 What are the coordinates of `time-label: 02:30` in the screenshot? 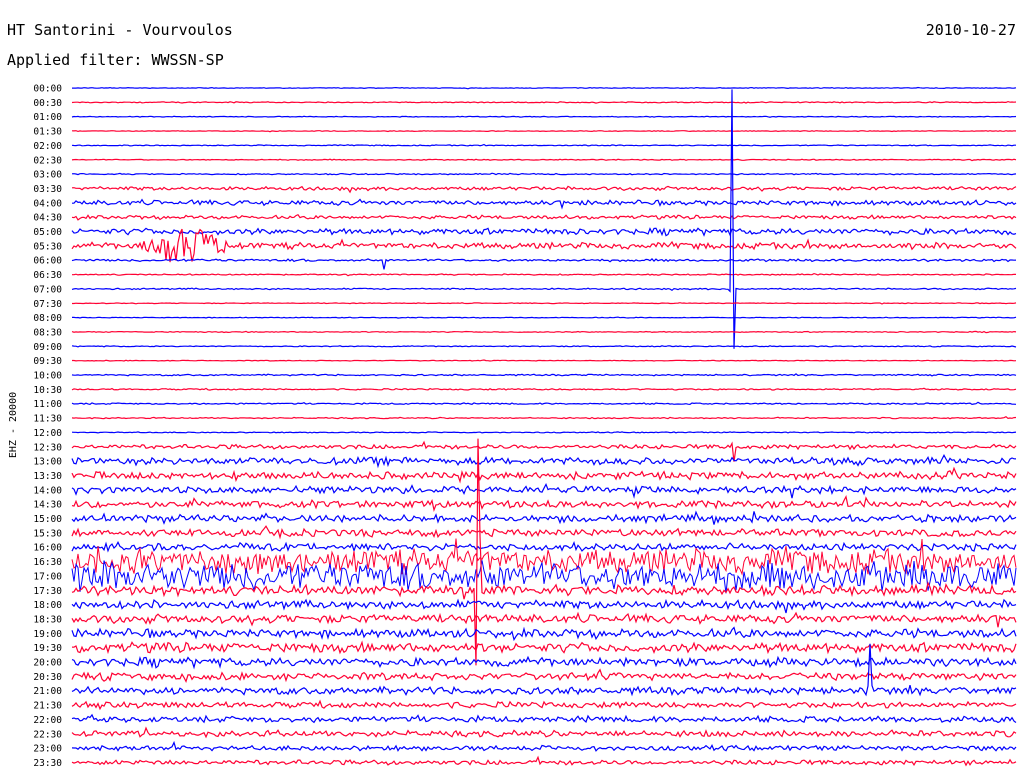 It's located at (47, 160).